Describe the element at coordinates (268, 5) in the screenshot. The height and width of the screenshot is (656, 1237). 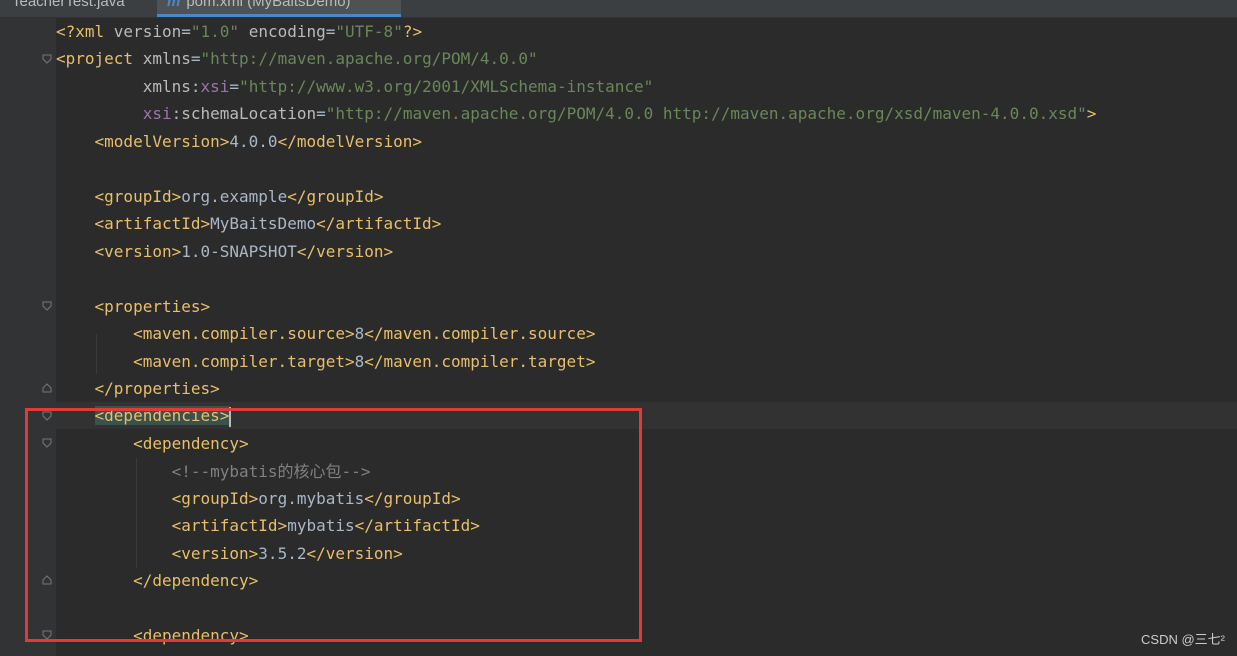
I see `tab-label: pom.xml (MyBaitsDemo)` at that location.